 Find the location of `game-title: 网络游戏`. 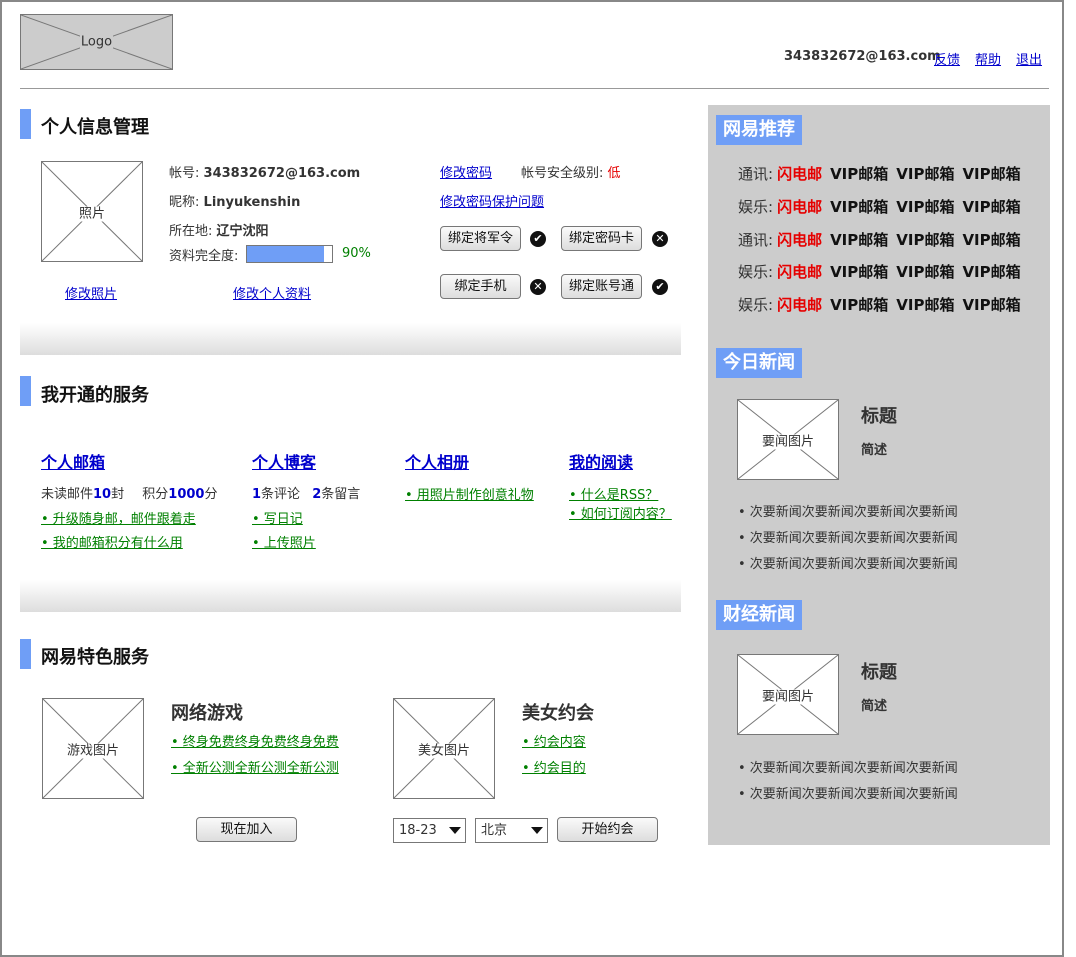

game-title: 网络游戏 is located at coordinates (207, 713).